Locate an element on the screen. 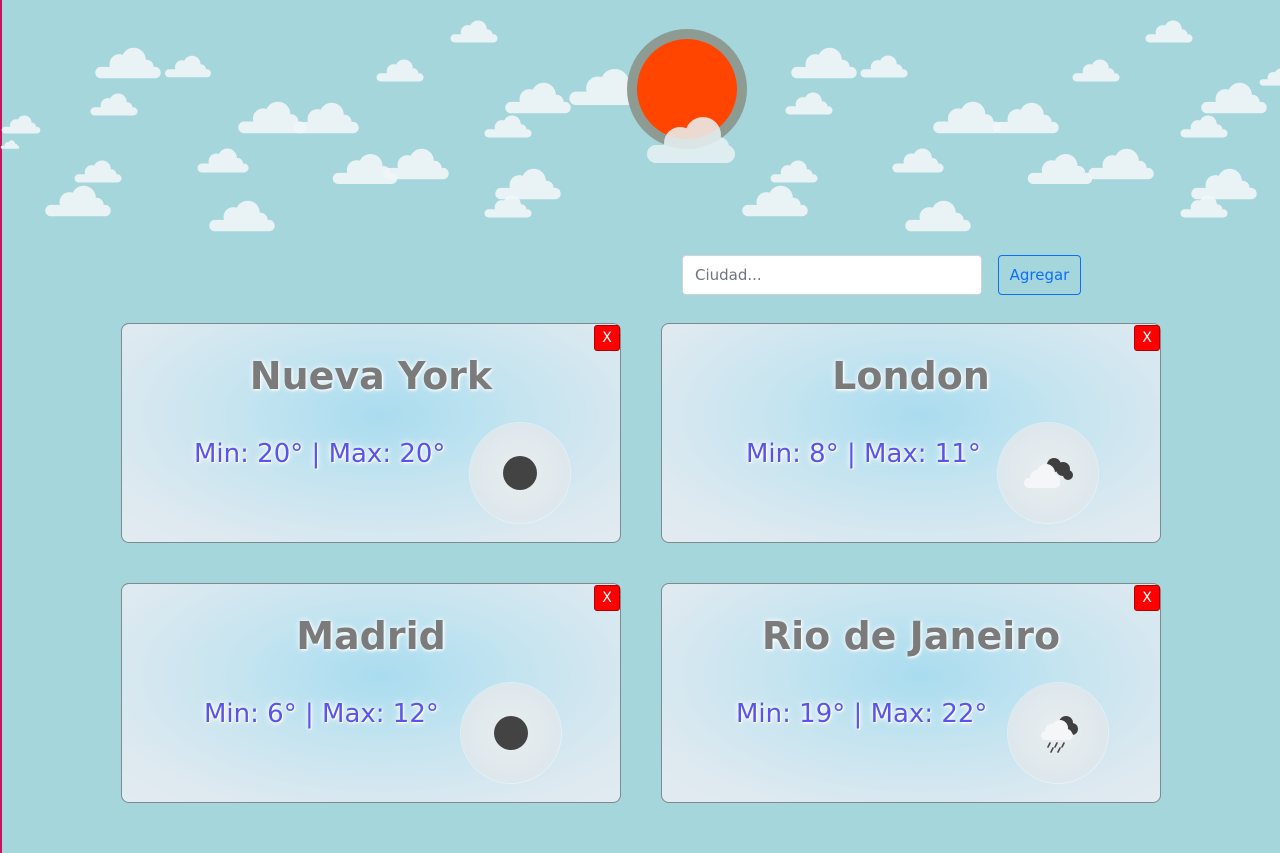  city-name: Madrid is located at coordinates (371, 636).